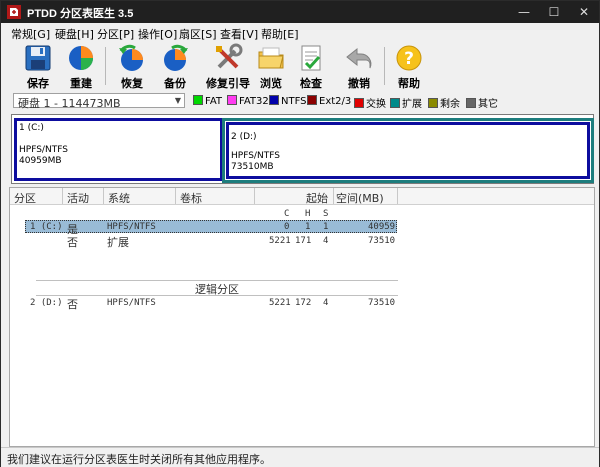 The height and width of the screenshot is (467, 600). Describe the element at coordinates (115, 34) in the screenshot. I see `menu-partition: 分区[P]` at that location.